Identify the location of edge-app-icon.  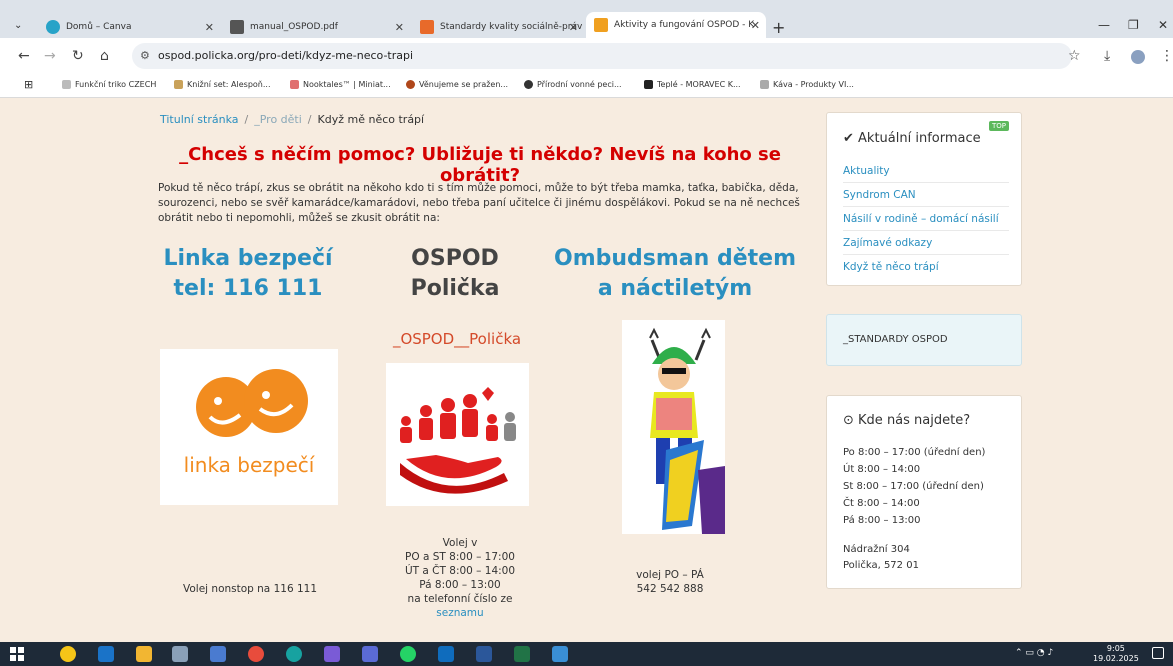
(294, 654).